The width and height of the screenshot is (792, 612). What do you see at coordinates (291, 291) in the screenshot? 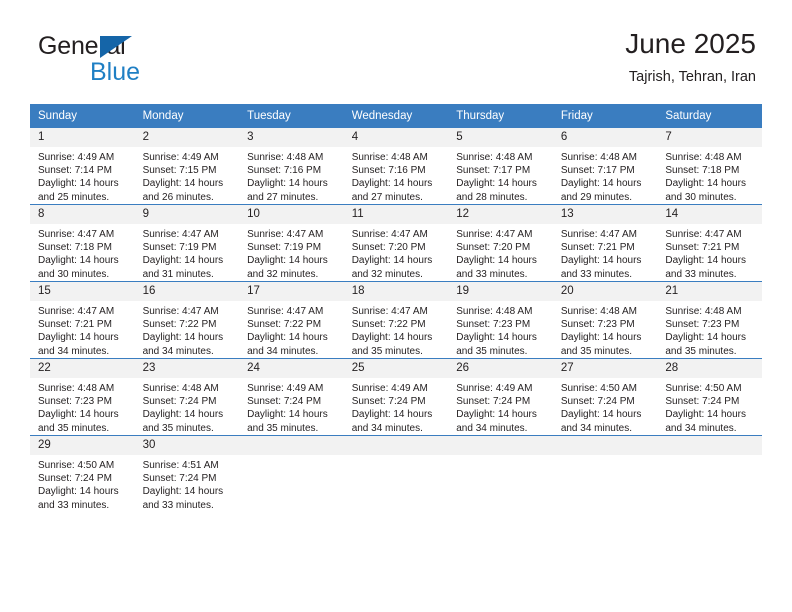
I see `day-number: 17` at bounding box center [291, 291].